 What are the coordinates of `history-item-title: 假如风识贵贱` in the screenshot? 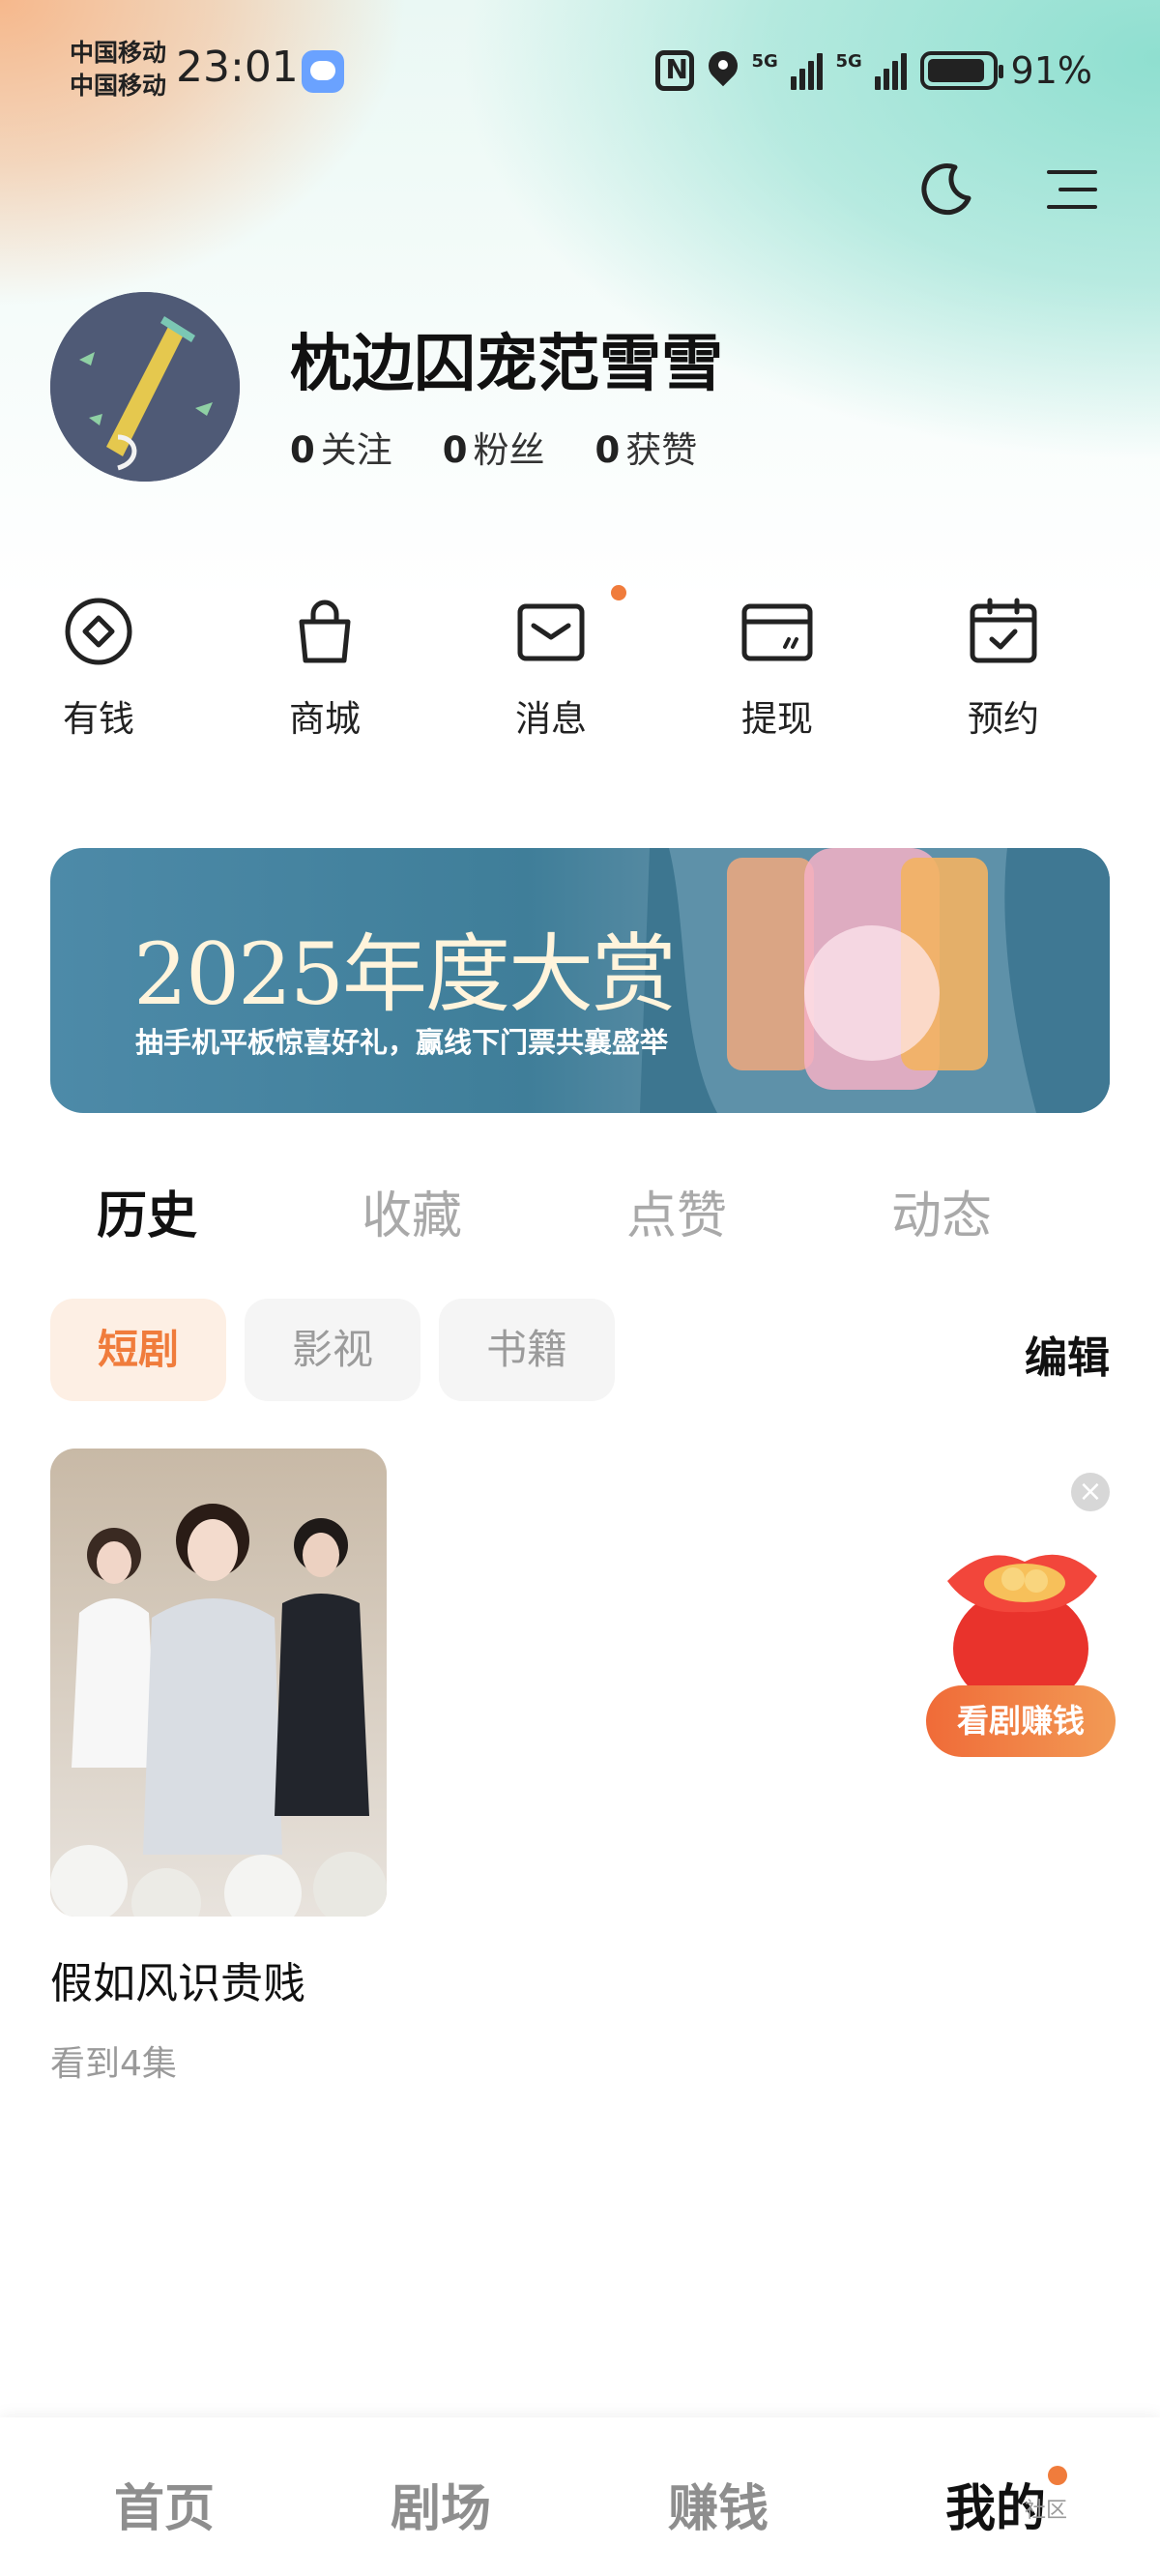 It's located at (177, 1979).